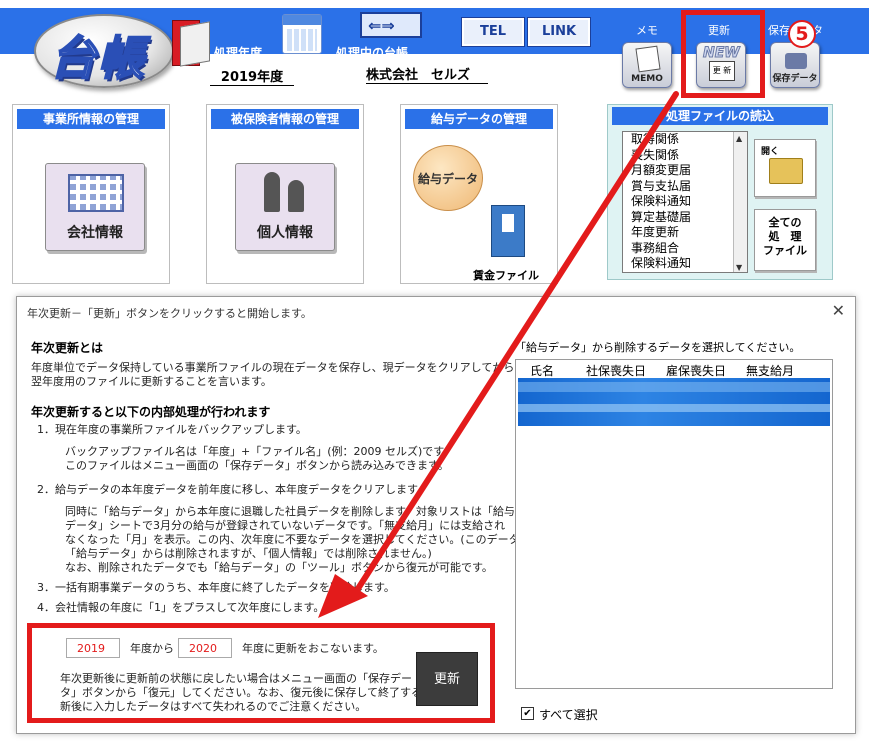 The height and width of the screenshot is (745, 869). What do you see at coordinates (739, 138) in the screenshot?
I see `scroll-up-icon: ▲` at bounding box center [739, 138].